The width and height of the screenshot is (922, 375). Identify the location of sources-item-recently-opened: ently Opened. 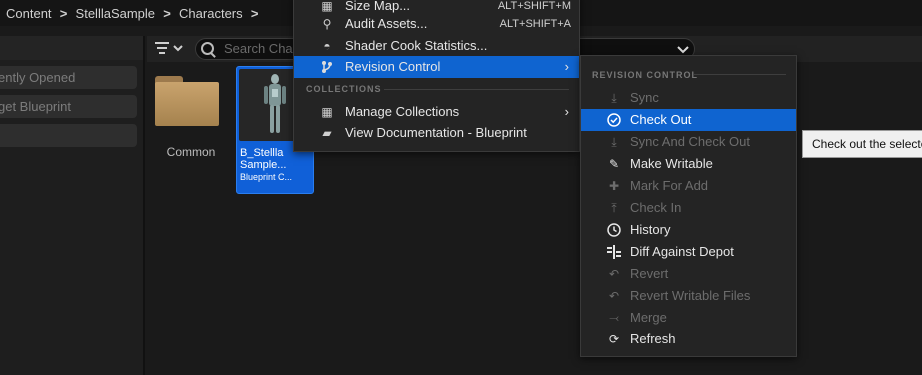
(68, 77).